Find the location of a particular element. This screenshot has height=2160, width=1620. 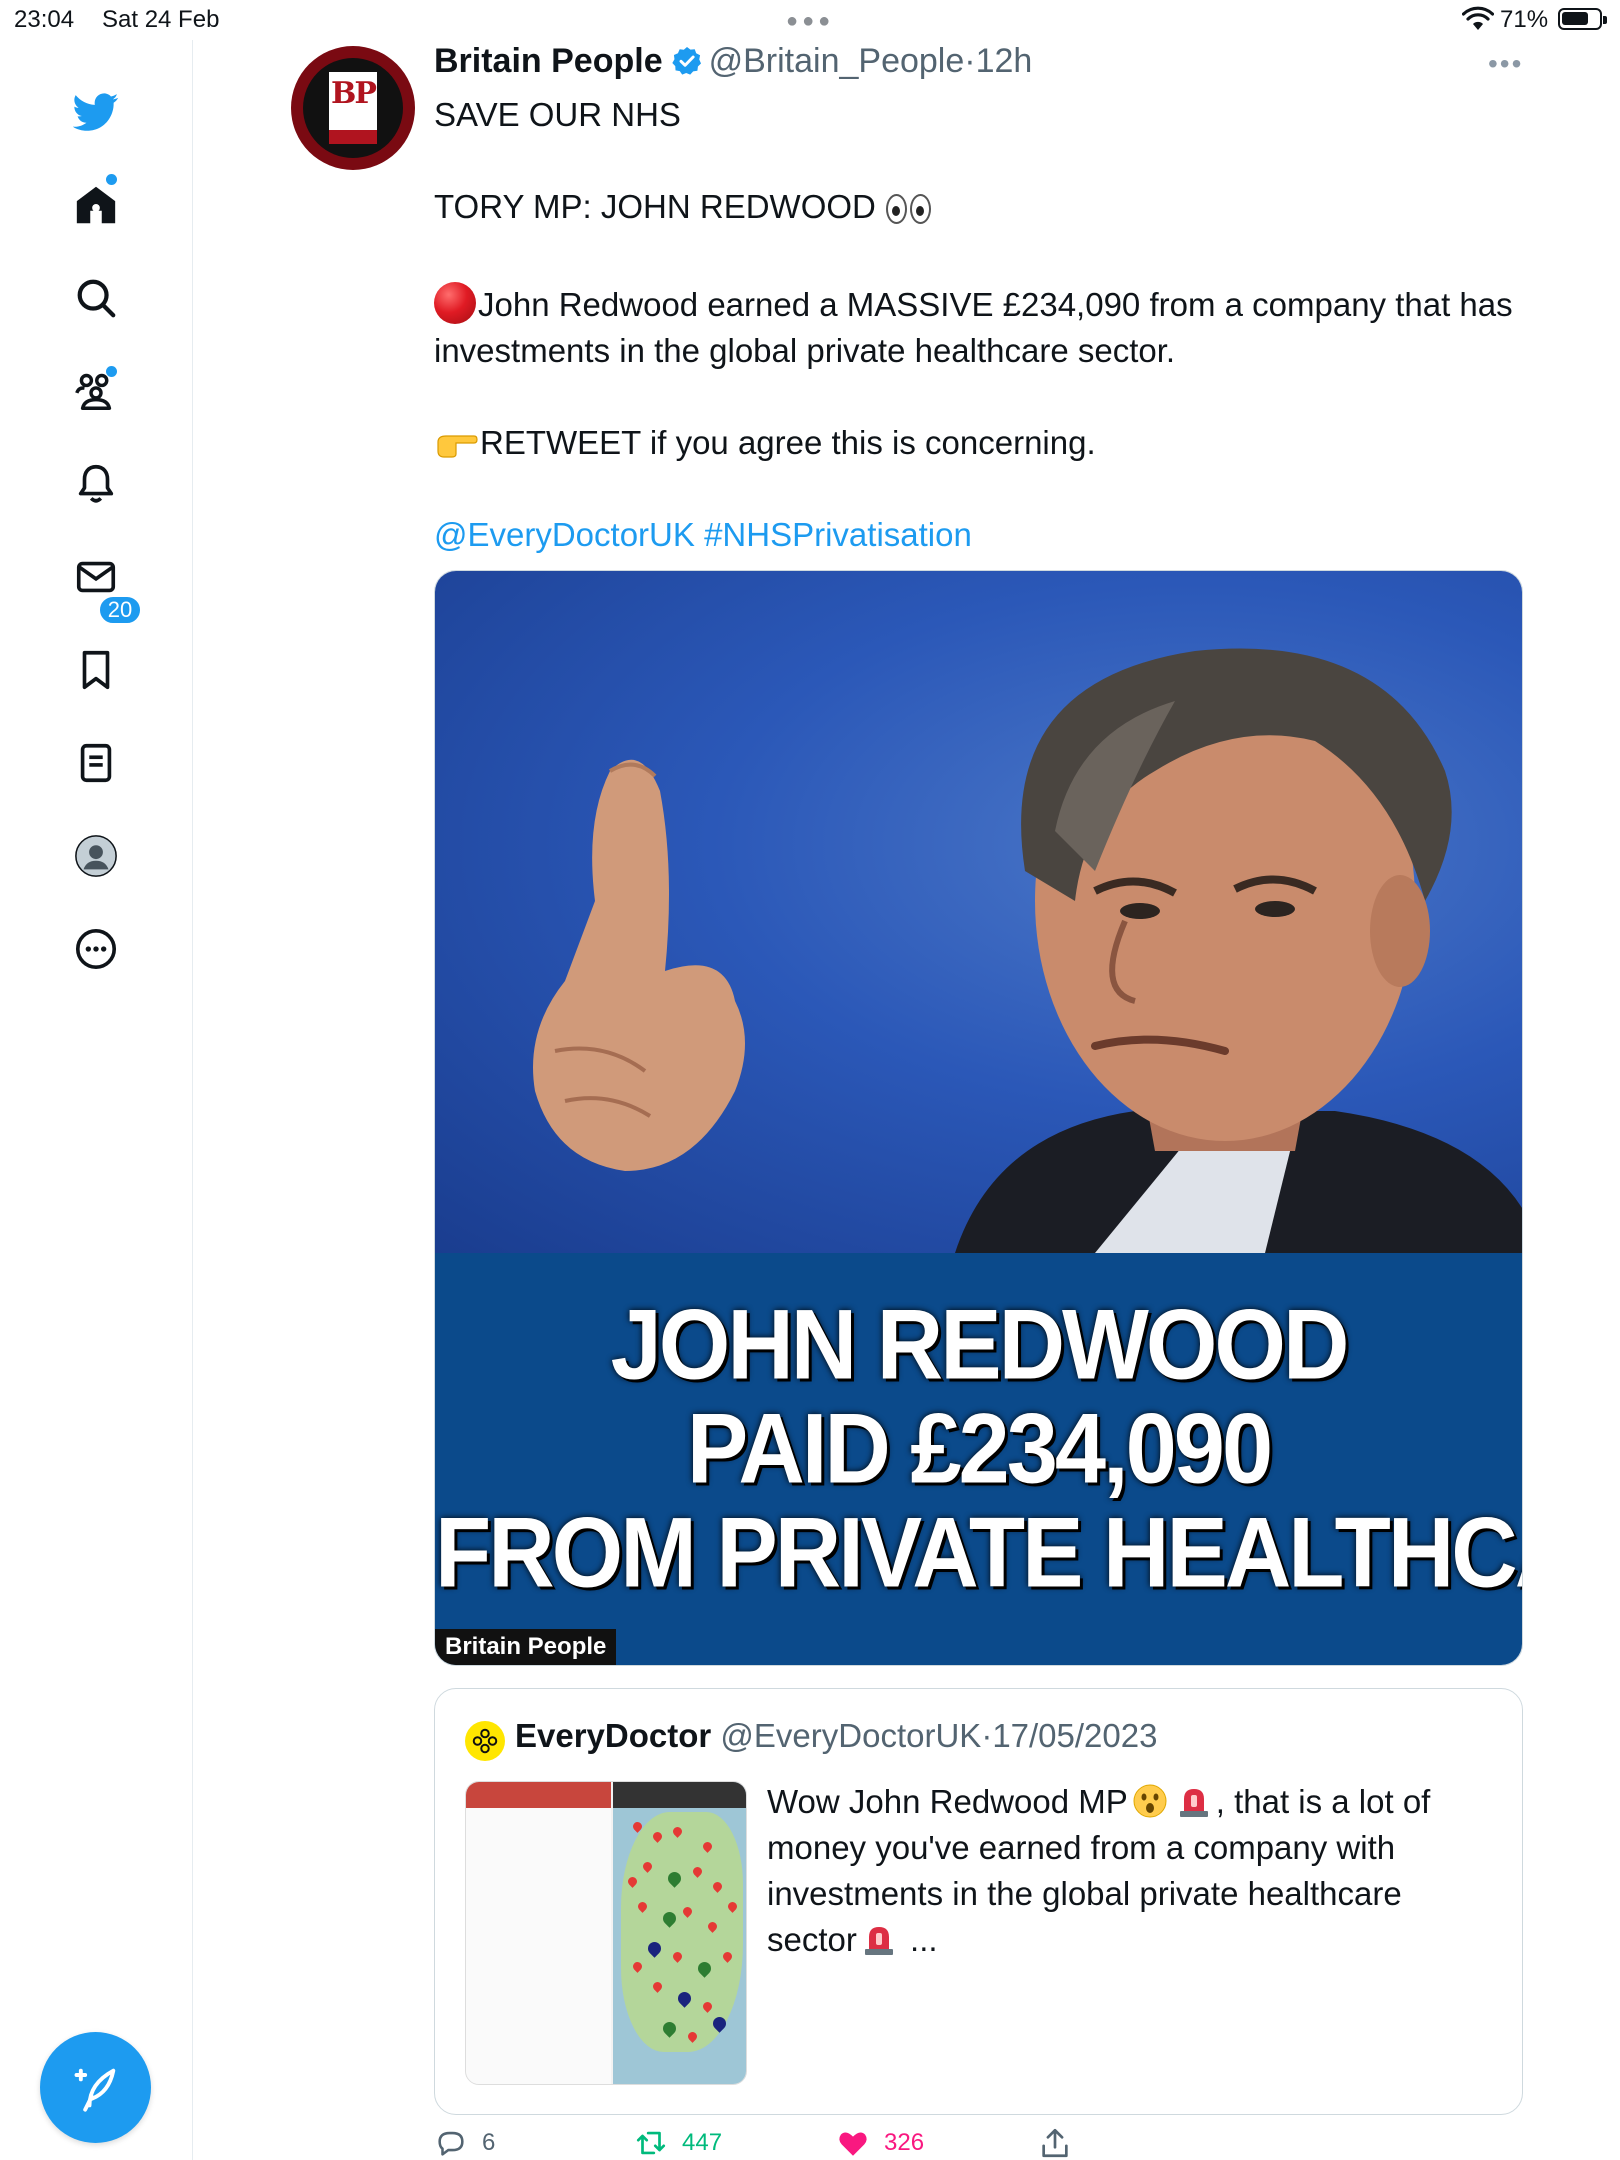

status-time: 23:04 is located at coordinates (44, 19).